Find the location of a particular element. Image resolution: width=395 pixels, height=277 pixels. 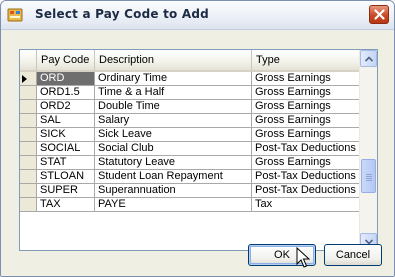

table-row: SICK Sick Leave Gross Earnings is located at coordinates (190, 135).